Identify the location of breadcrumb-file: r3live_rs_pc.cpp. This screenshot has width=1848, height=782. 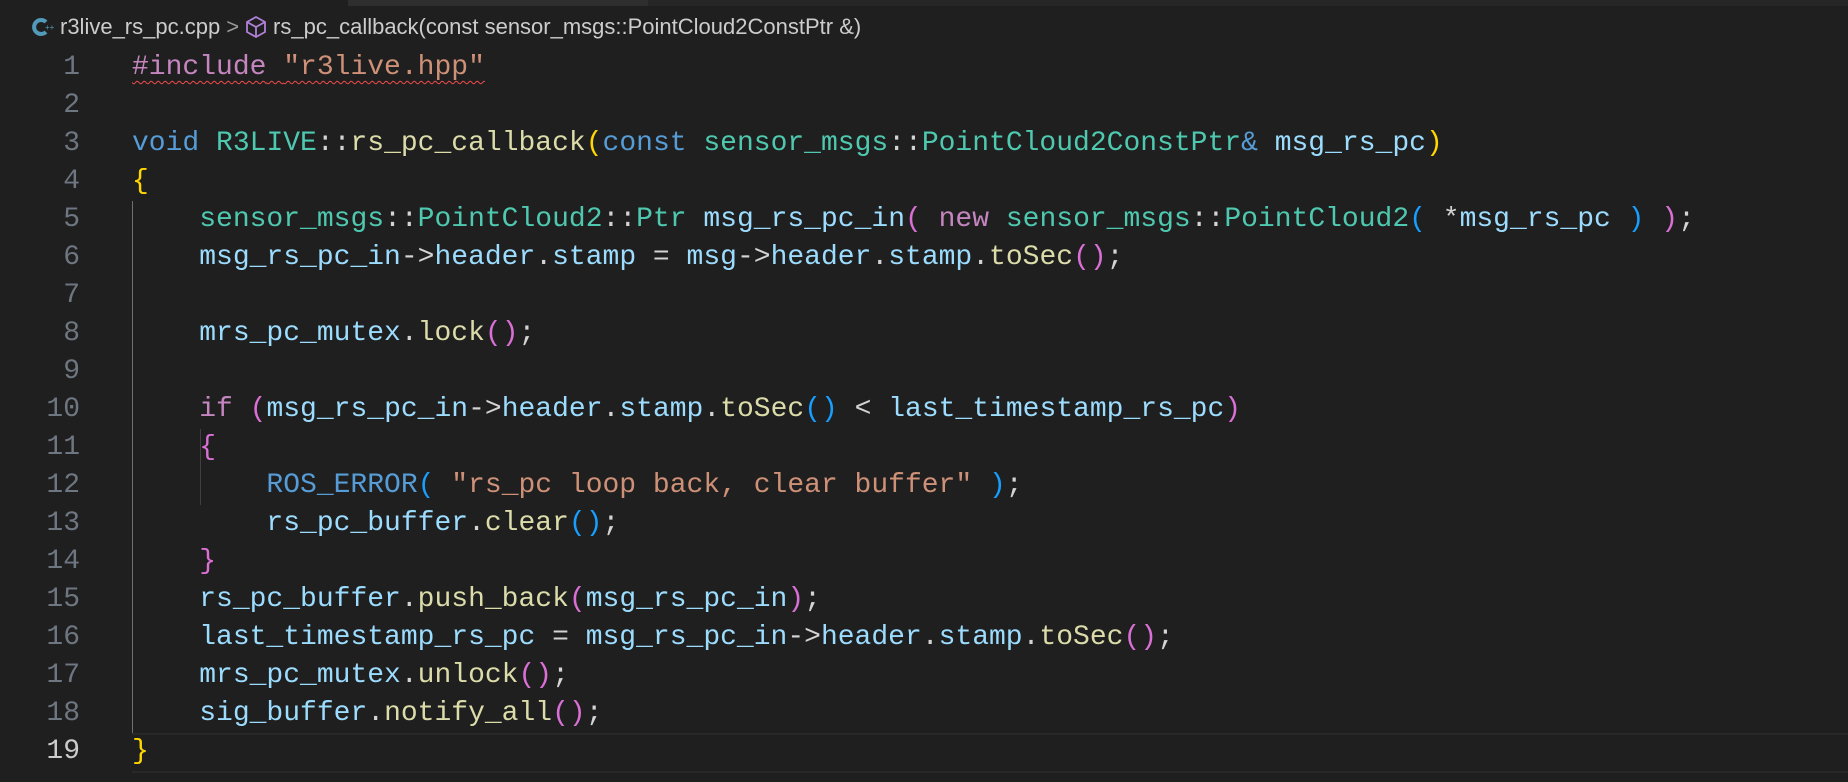
(140, 27).